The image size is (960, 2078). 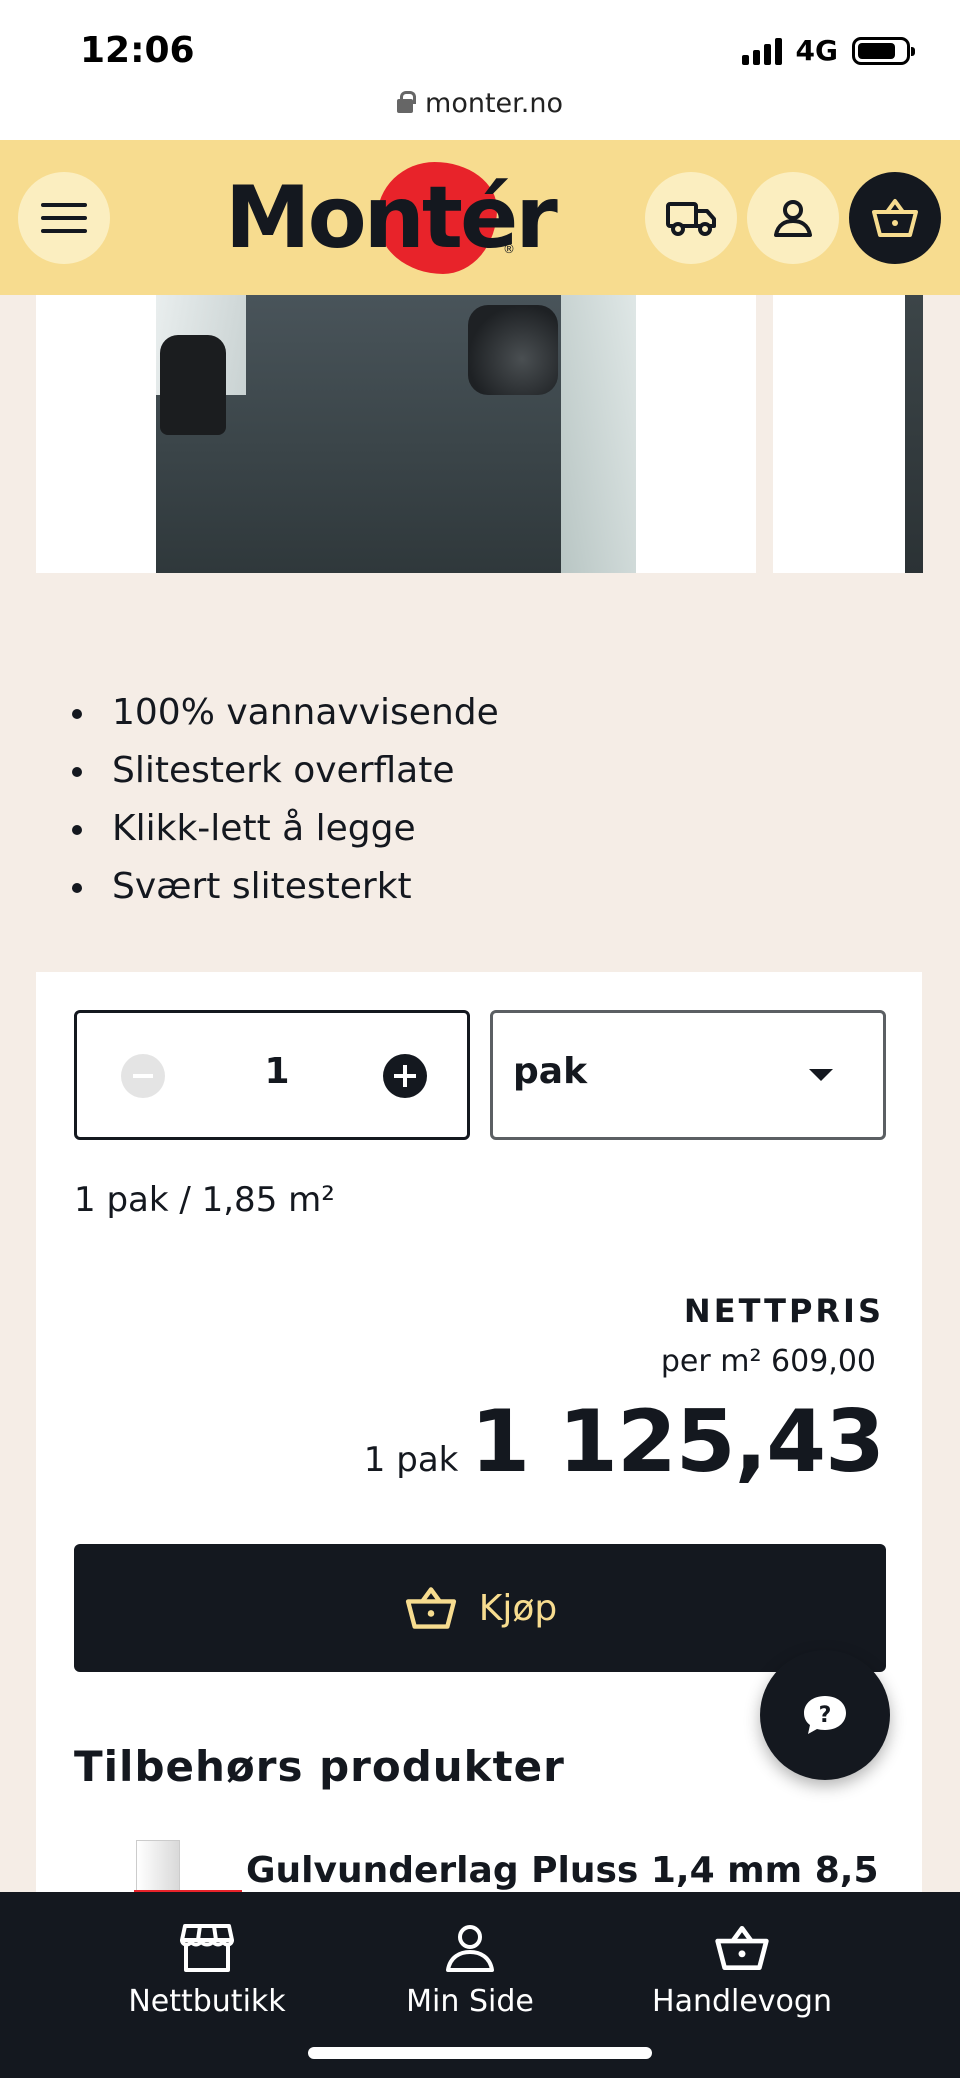 I want to click on nav-handlevogn: Handlevogn, so click(x=742, y=1970).